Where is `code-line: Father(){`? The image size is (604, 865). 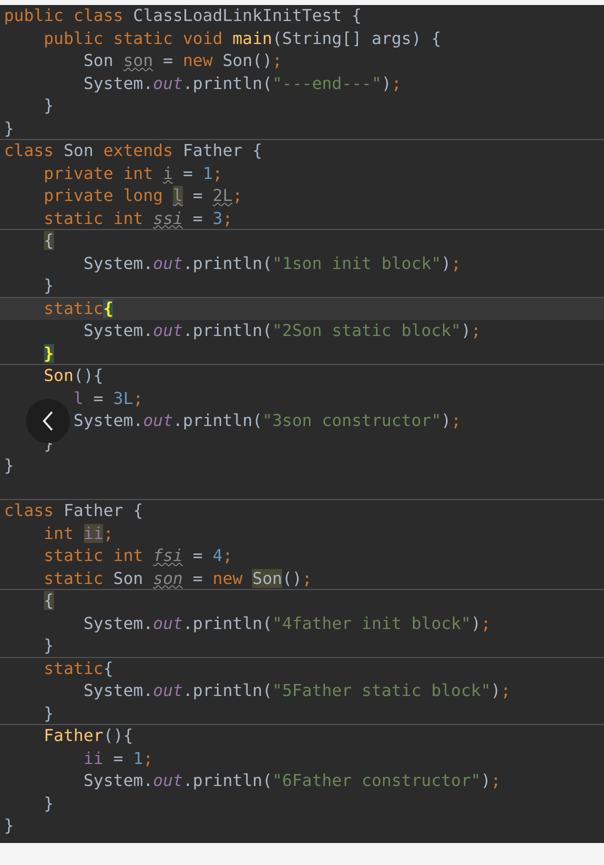 code-line: Father(){ is located at coordinates (89, 736).